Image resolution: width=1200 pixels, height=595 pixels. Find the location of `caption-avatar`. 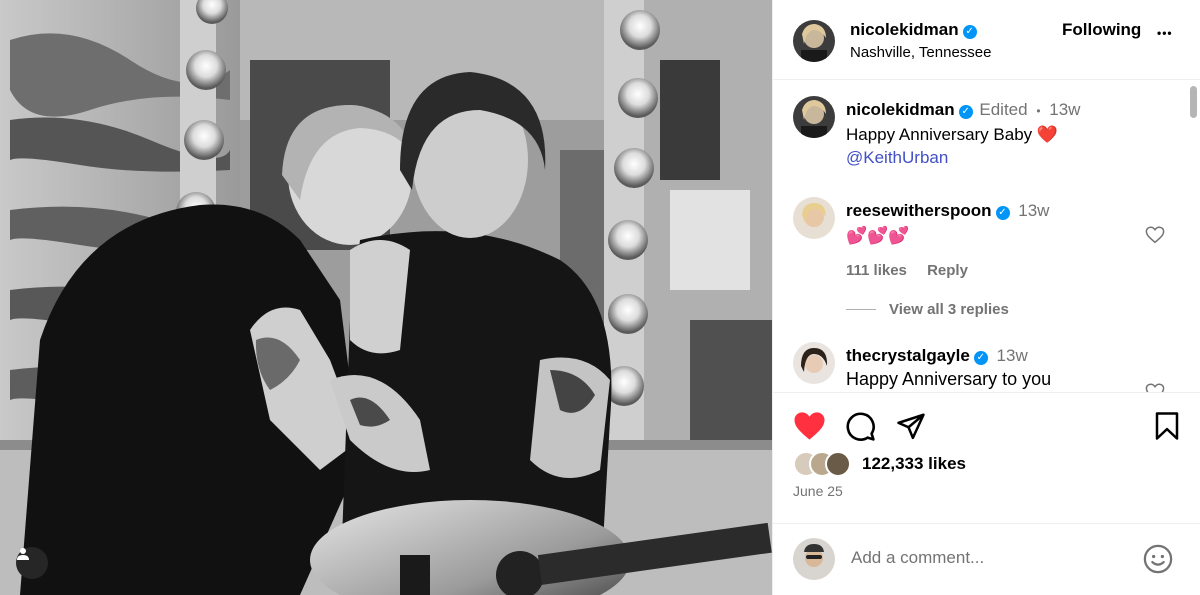

caption-avatar is located at coordinates (814, 117).